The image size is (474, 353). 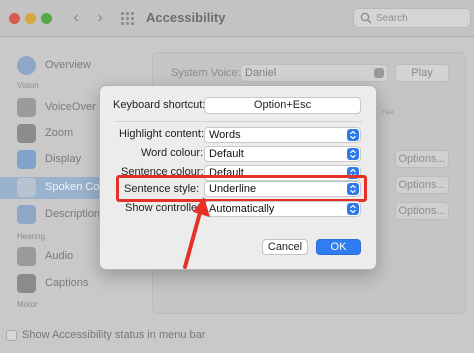 I want to click on annotation-arrow-icon, so click(x=196, y=233).